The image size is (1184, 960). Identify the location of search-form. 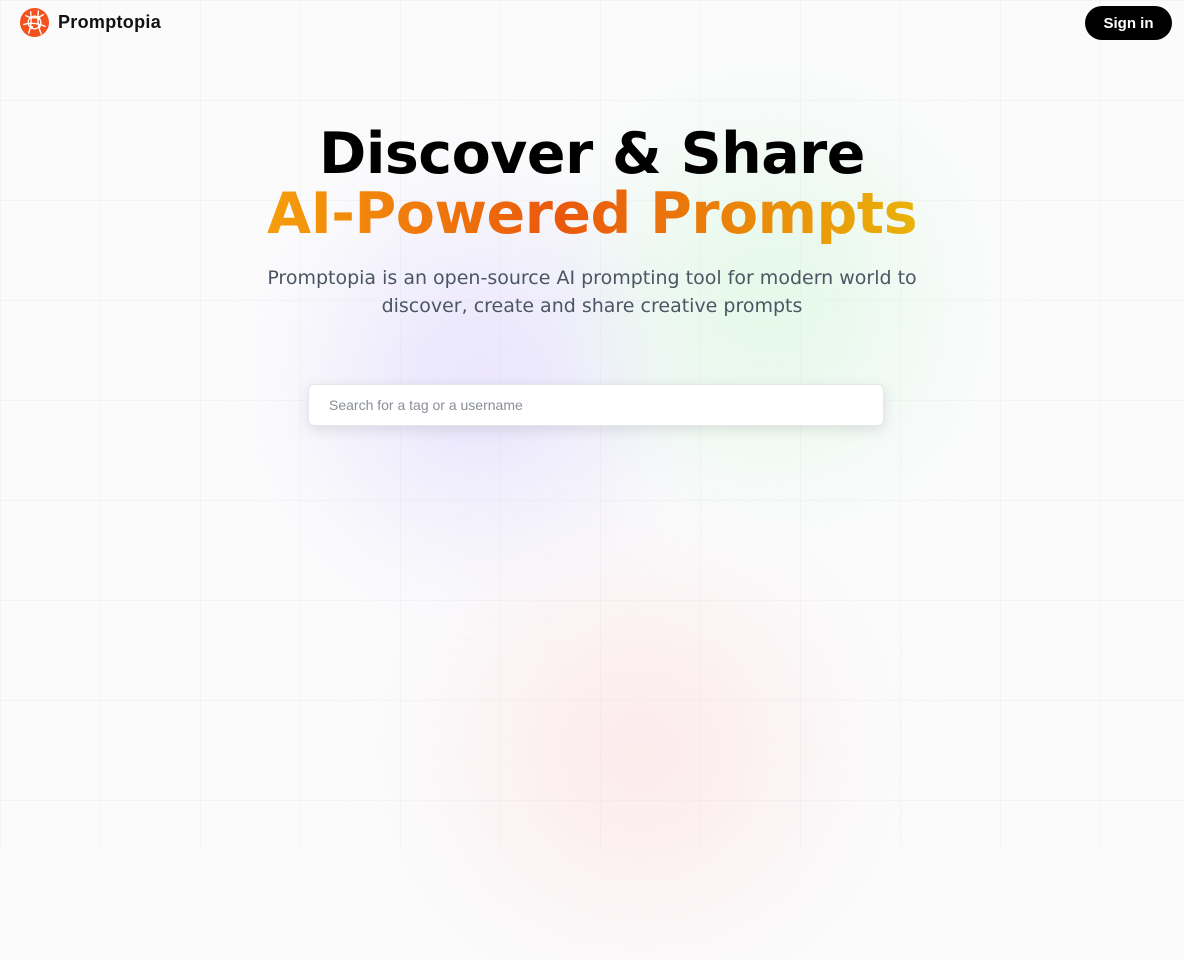
(596, 405).